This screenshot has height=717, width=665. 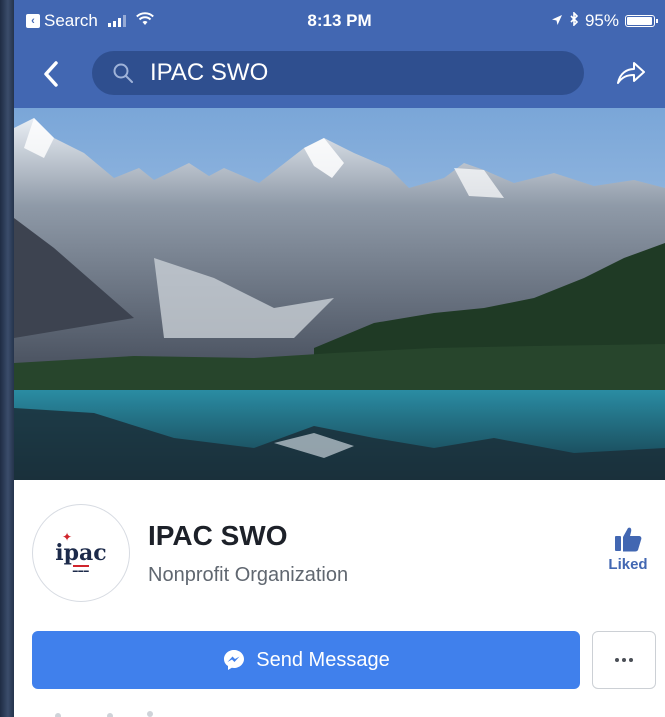 I want to click on page-category: Nonprofit Organization, so click(x=248, y=575).